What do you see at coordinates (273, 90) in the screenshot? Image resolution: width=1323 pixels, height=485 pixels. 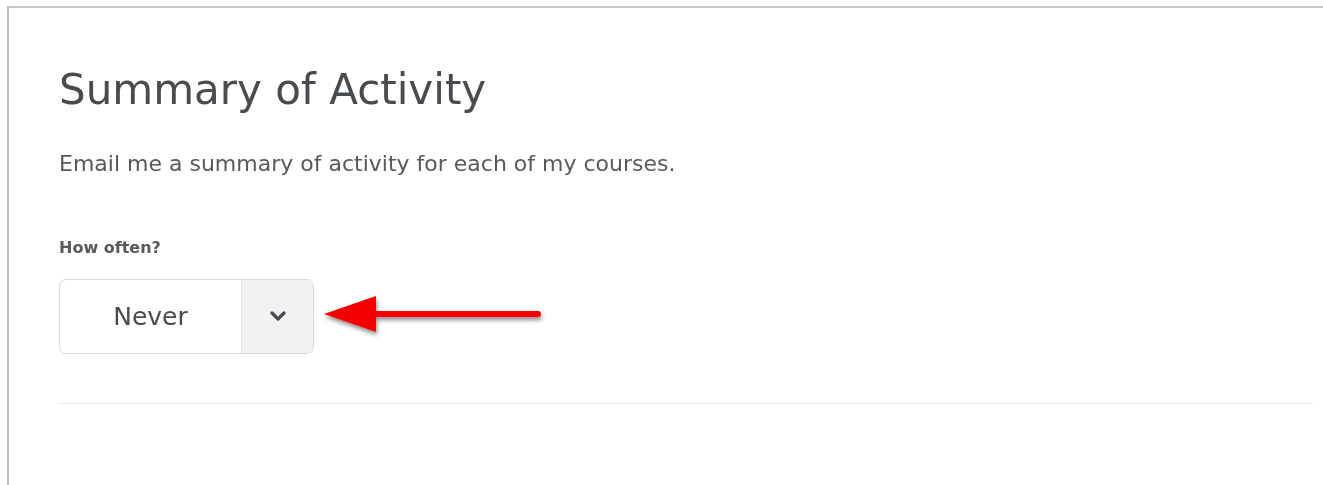 I see `section-title: Summary of Activity` at bounding box center [273, 90].